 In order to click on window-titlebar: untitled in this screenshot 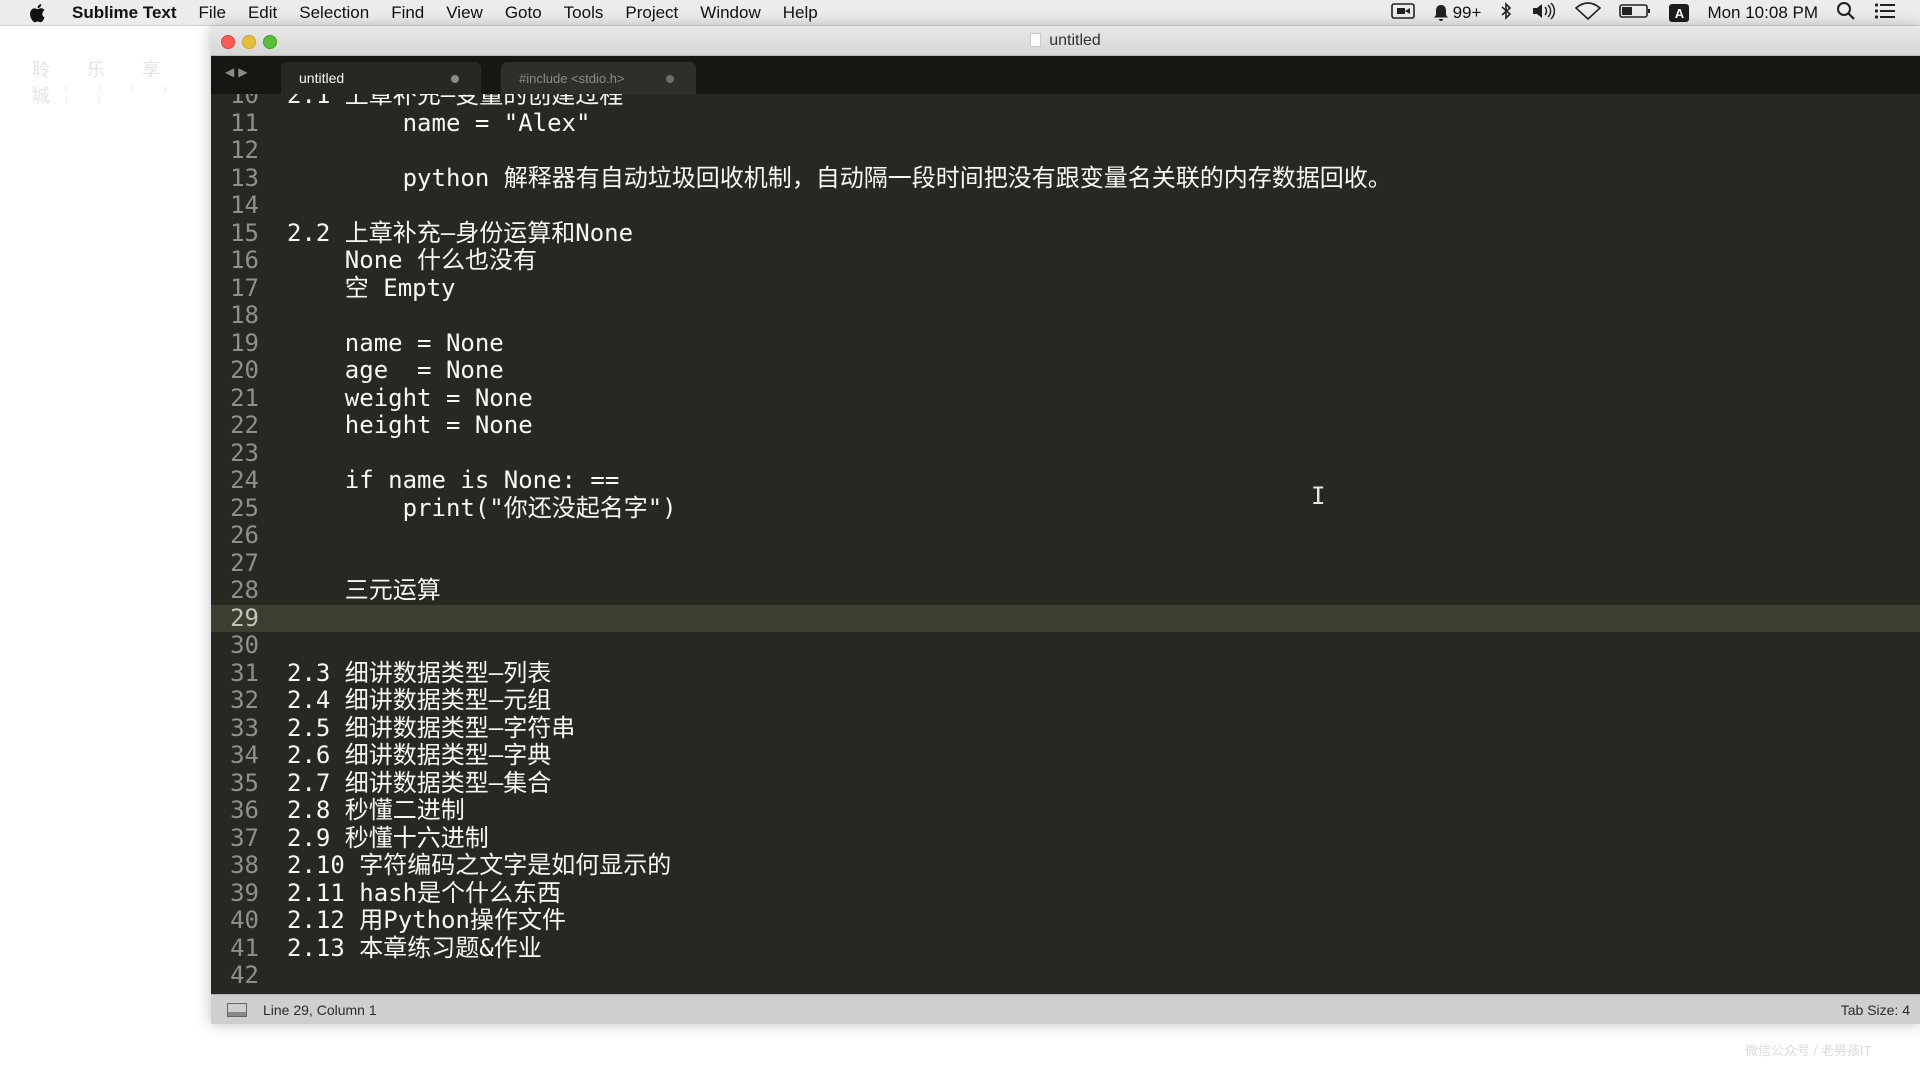, I will do `click(1065, 41)`.